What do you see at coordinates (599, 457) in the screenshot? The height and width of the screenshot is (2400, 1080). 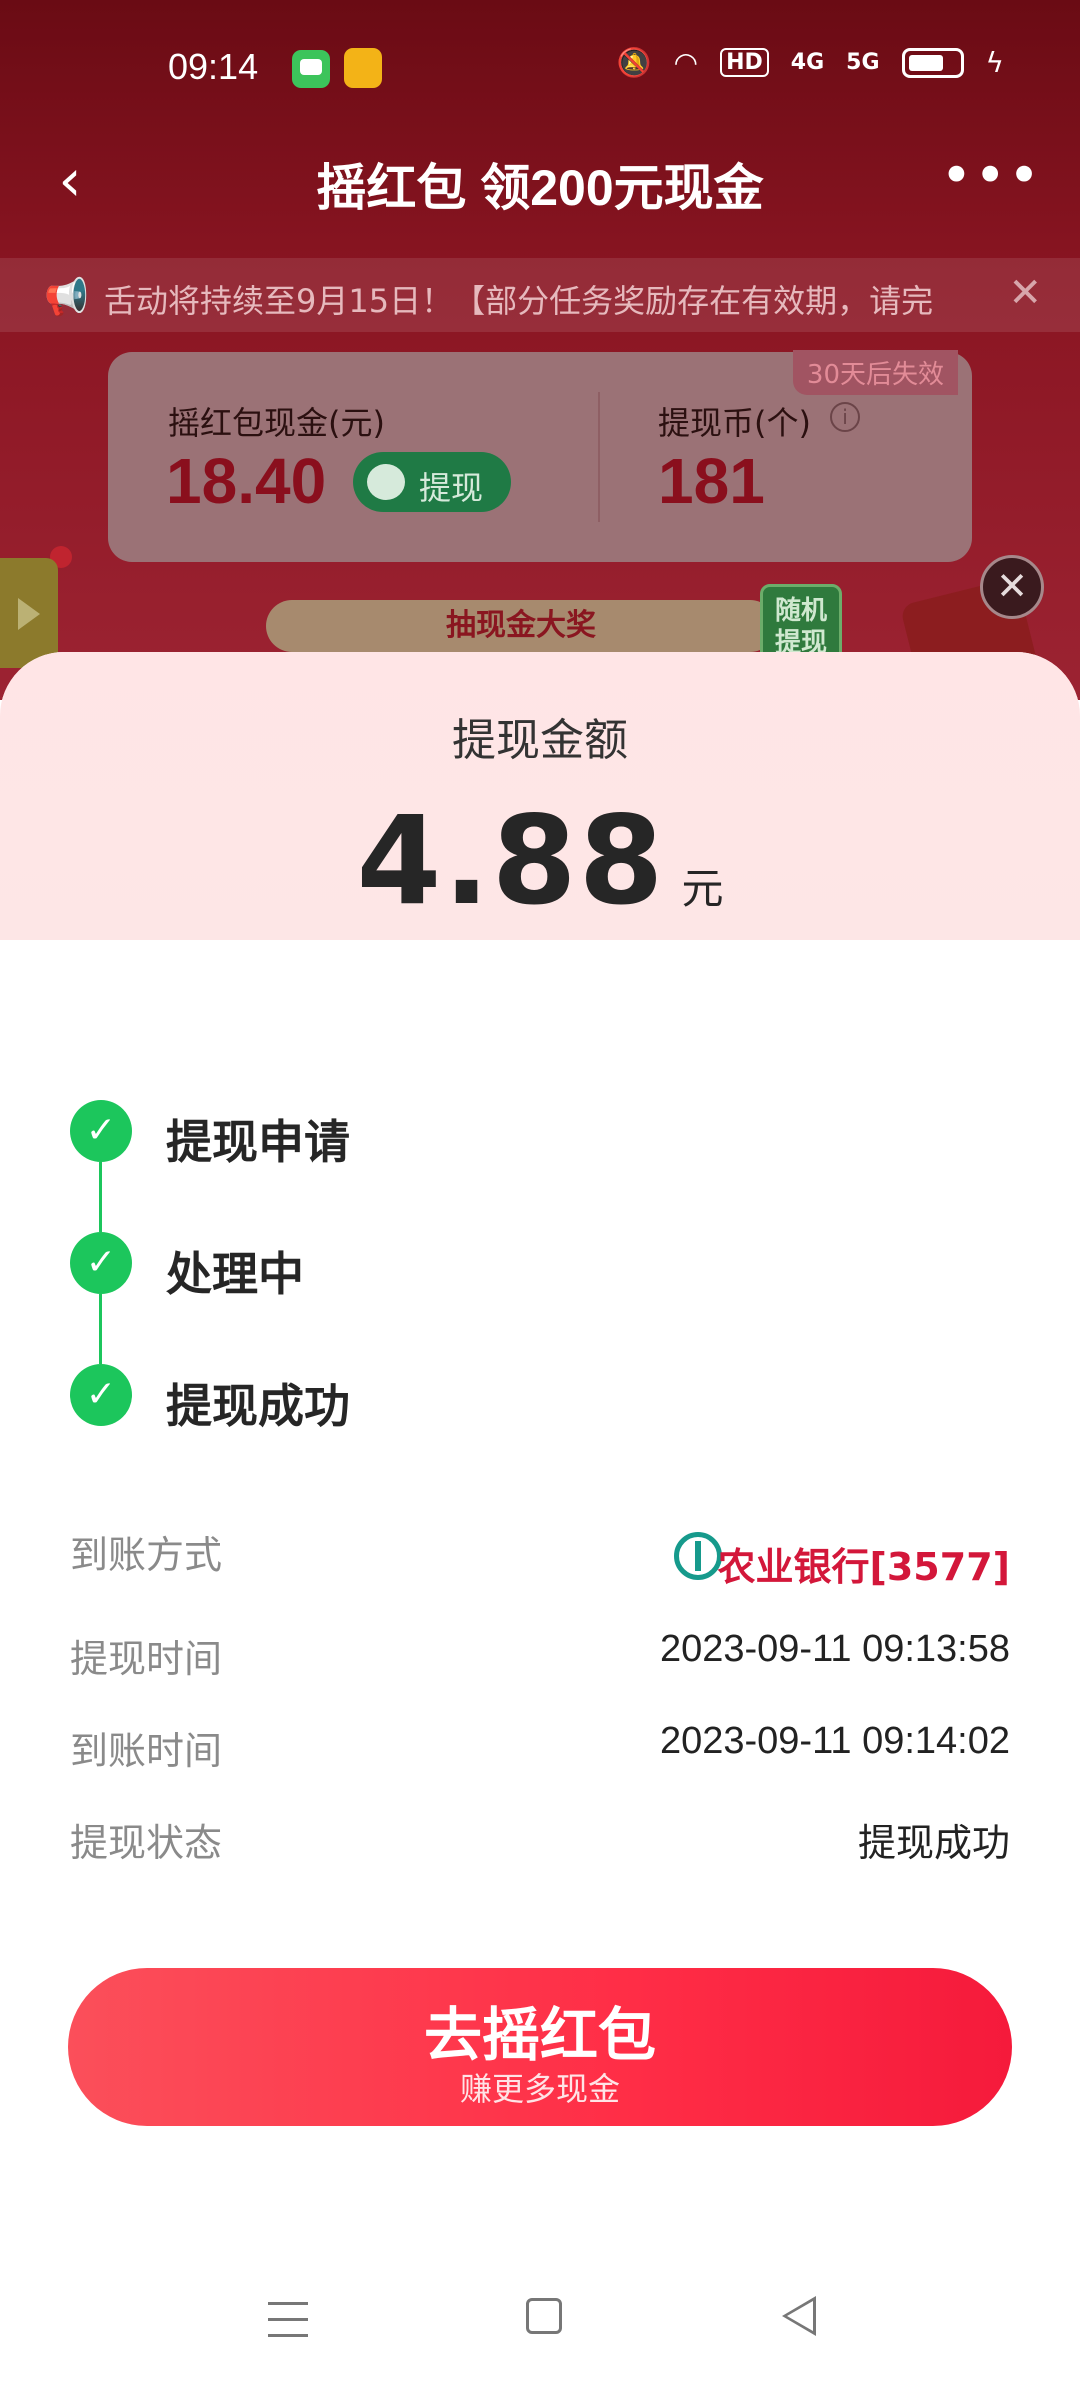 I see `card-divider` at bounding box center [599, 457].